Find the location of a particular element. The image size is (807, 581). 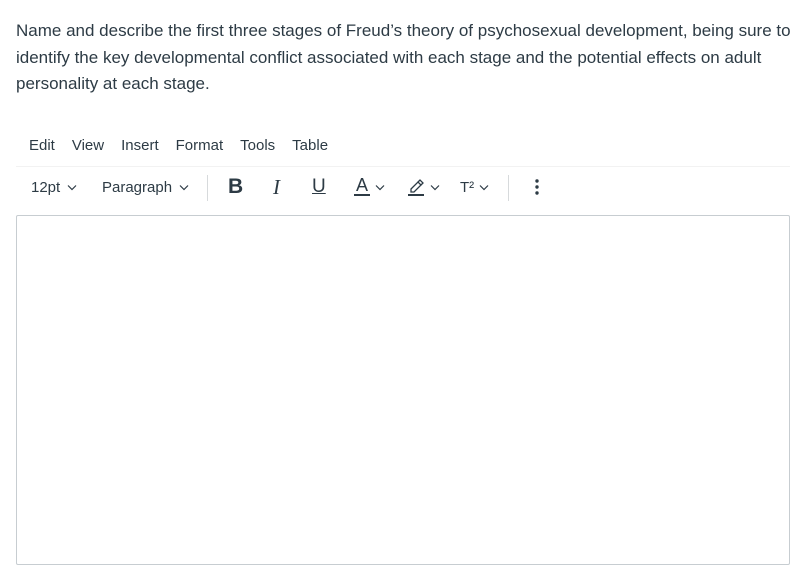

font-size-dropdown: 12pt is located at coordinates (54, 187).